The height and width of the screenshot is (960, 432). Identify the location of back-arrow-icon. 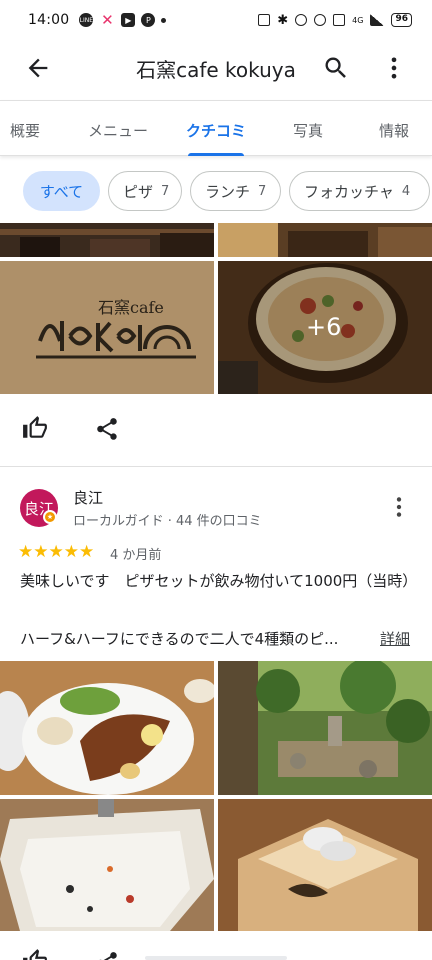
(38, 68).